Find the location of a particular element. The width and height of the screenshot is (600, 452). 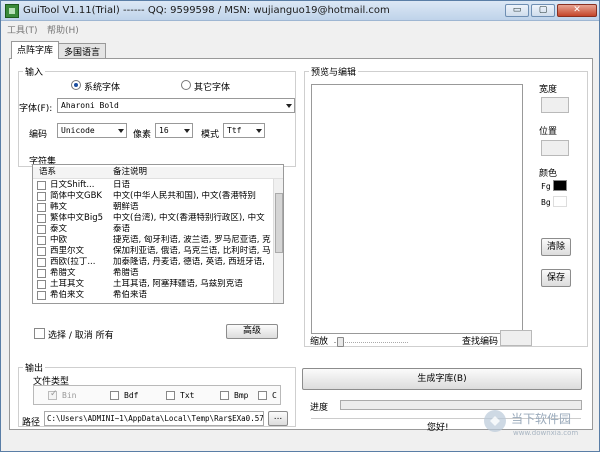

filetype-bmp-label: Bmp is located at coordinates (241, 395).